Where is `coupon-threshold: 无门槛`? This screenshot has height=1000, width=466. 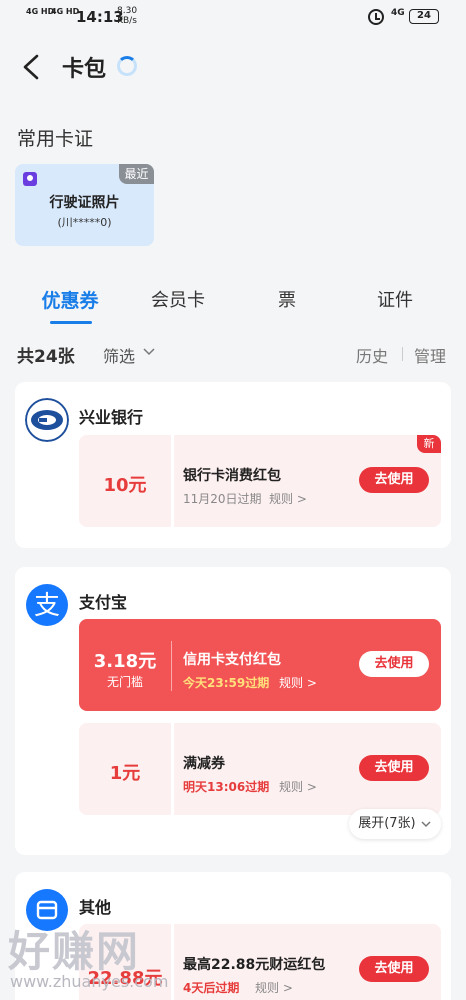 coupon-threshold: 无门槛 is located at coordinates (124, 682).